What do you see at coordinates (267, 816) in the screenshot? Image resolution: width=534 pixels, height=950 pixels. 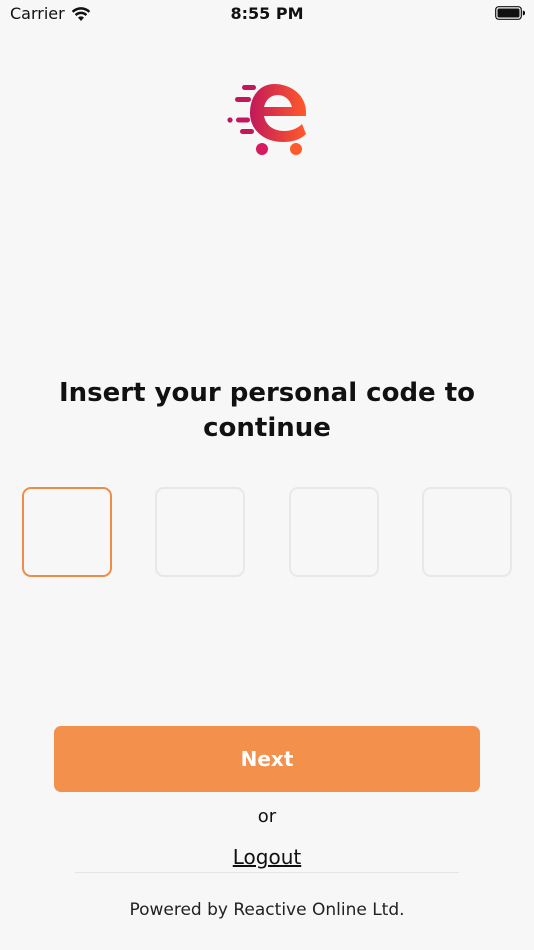 I see `or-separator-label: or` at bounding box center [267, 816].